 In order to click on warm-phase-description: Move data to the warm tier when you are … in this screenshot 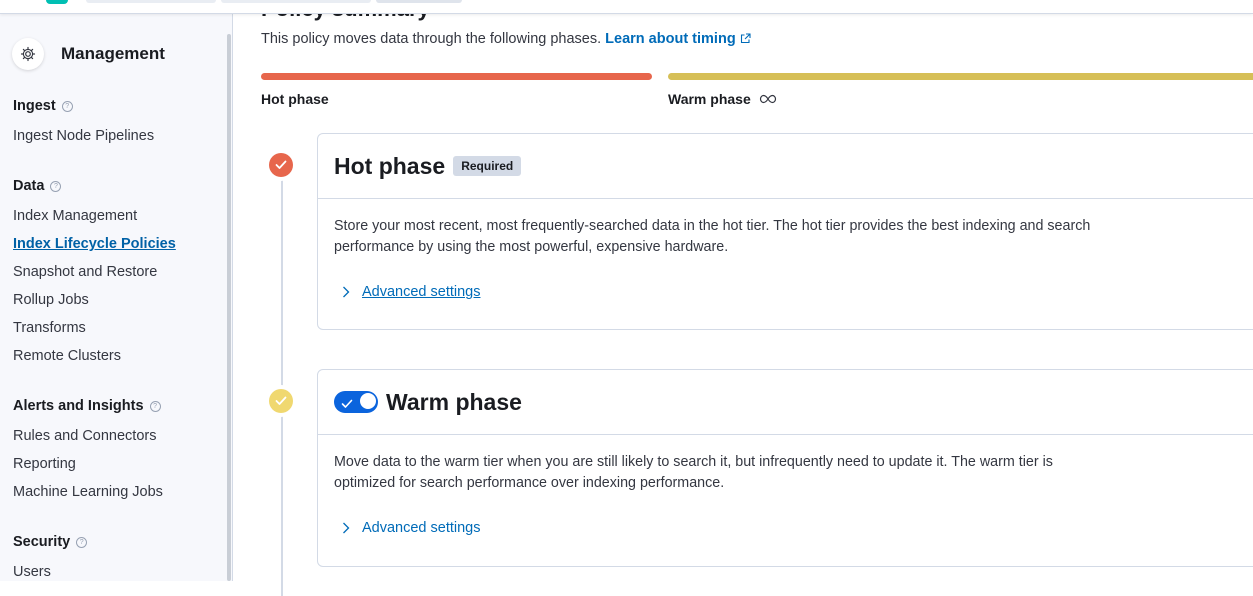, I will do `click(693, 472)`.